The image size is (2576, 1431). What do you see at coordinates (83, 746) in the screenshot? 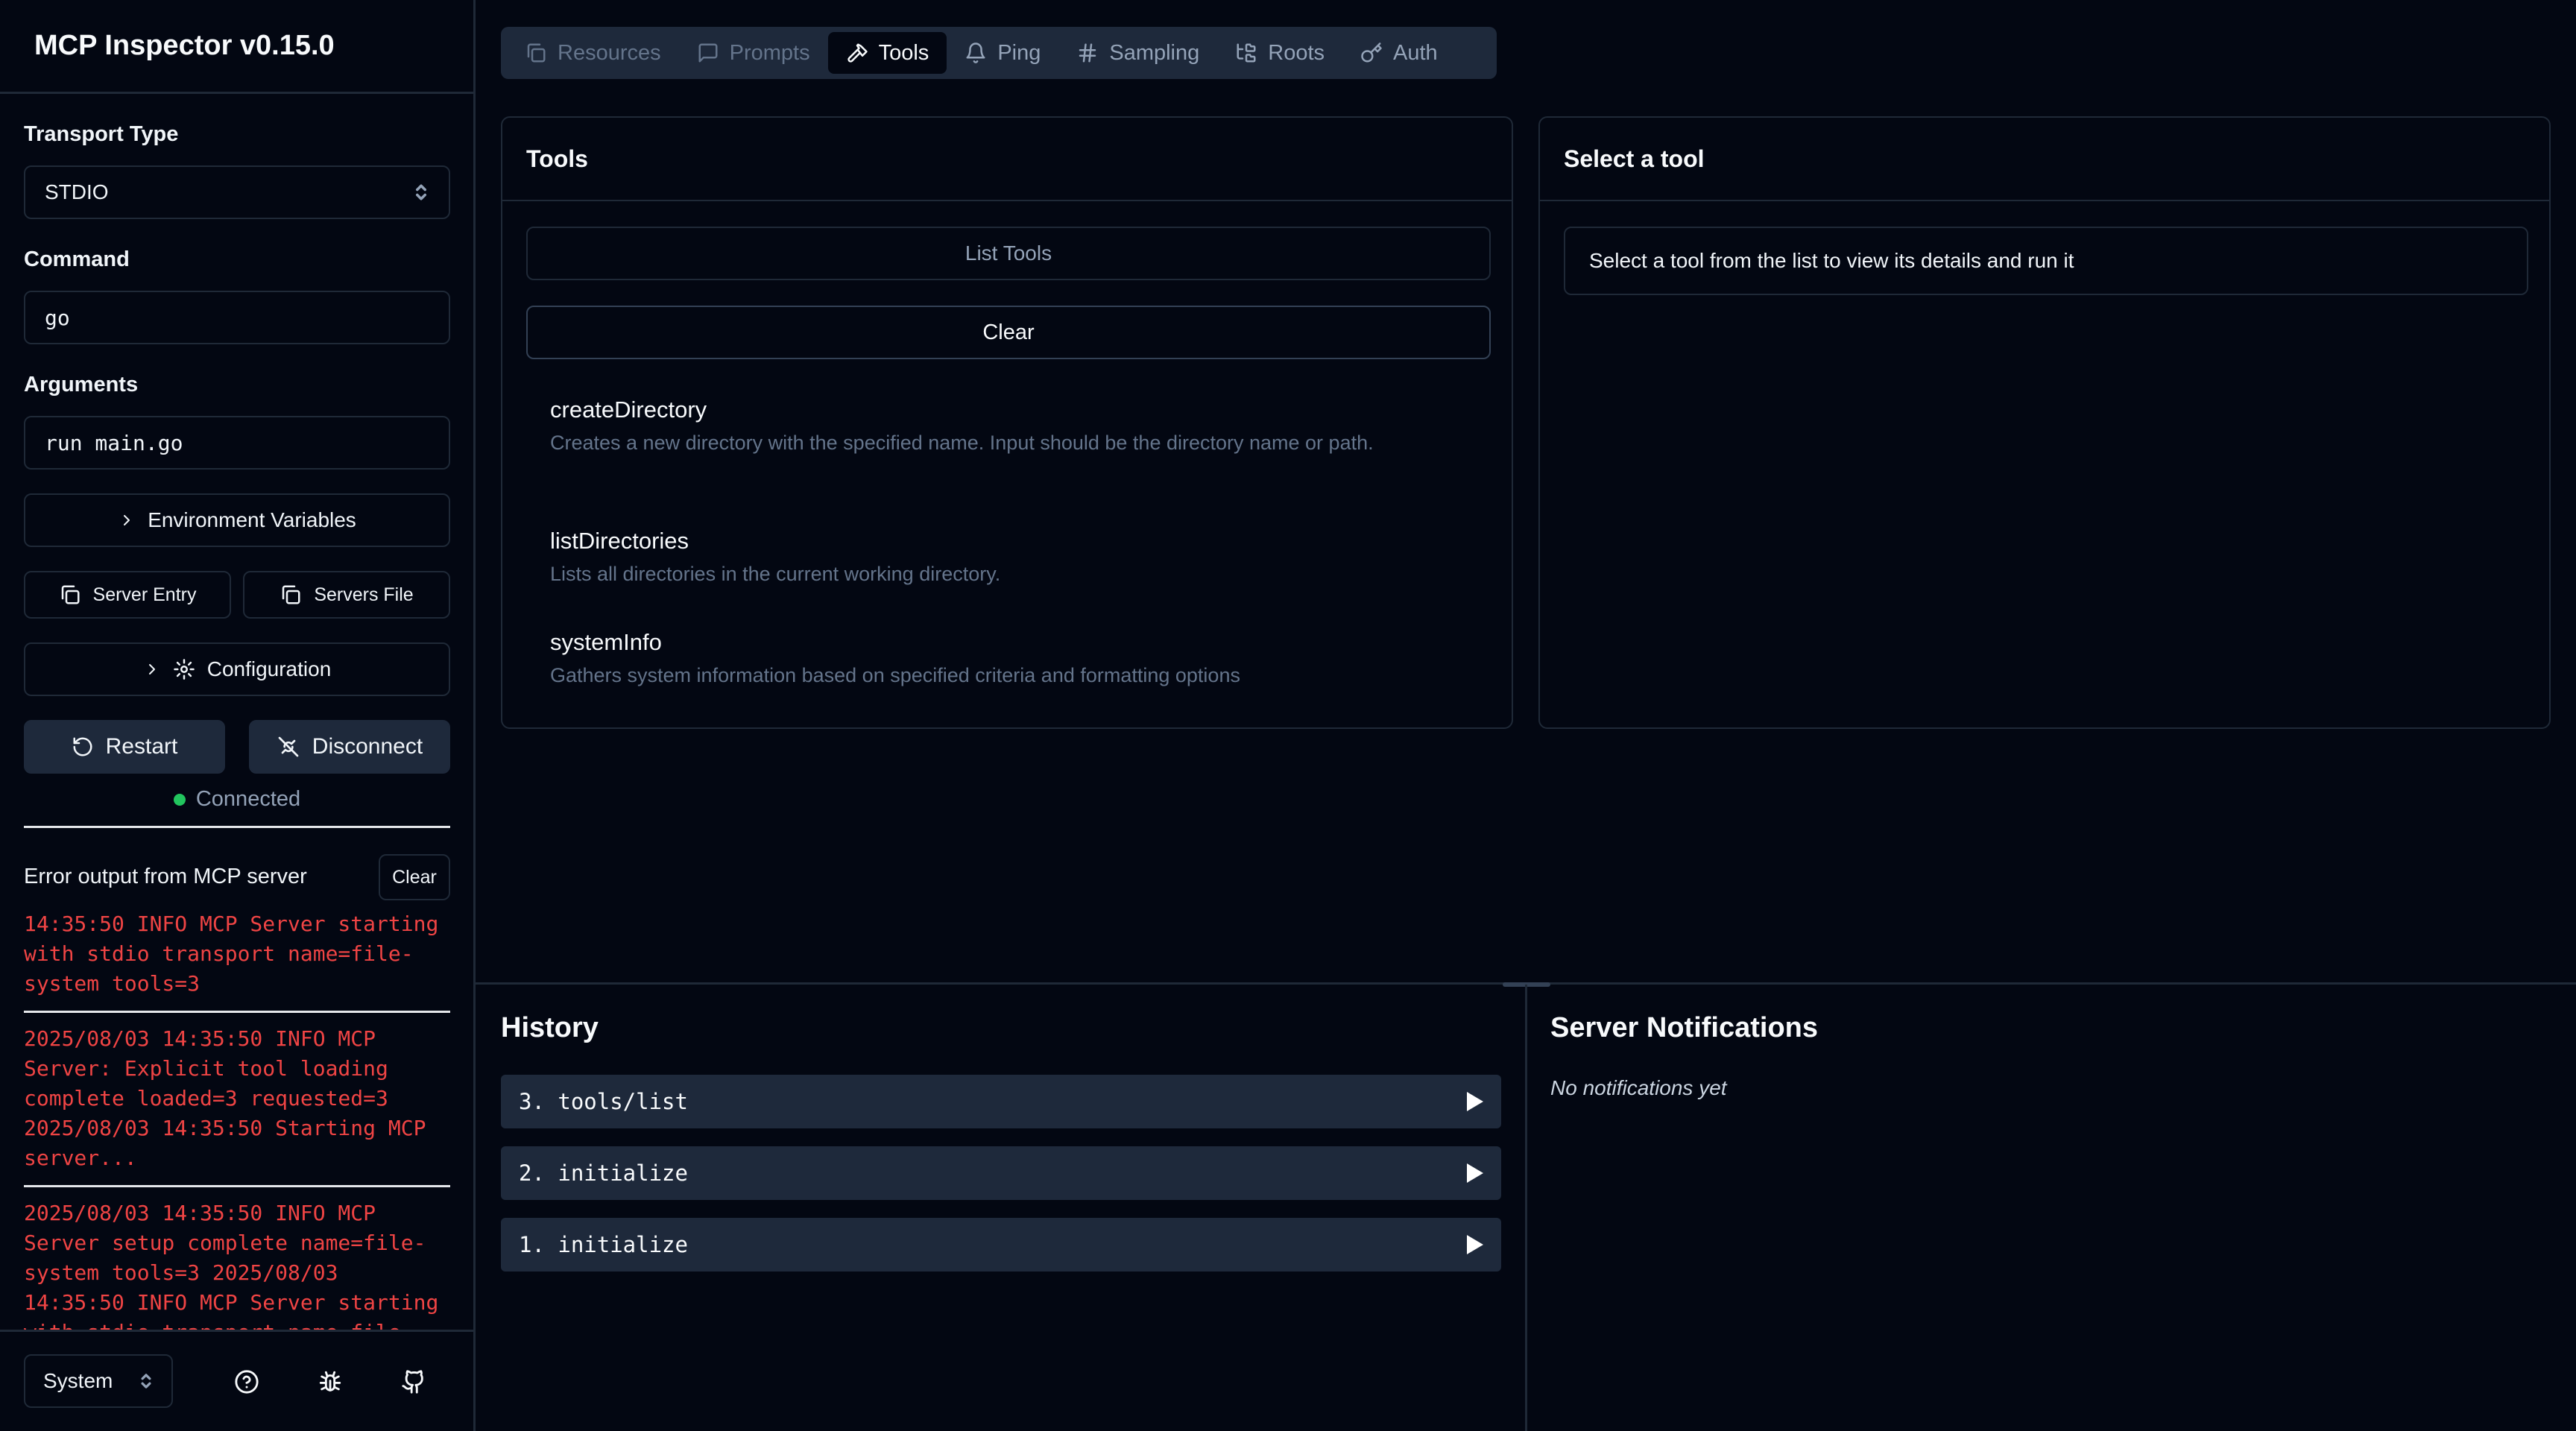
I see `rotate-ccw-icon` at bounding box center [83, 746].